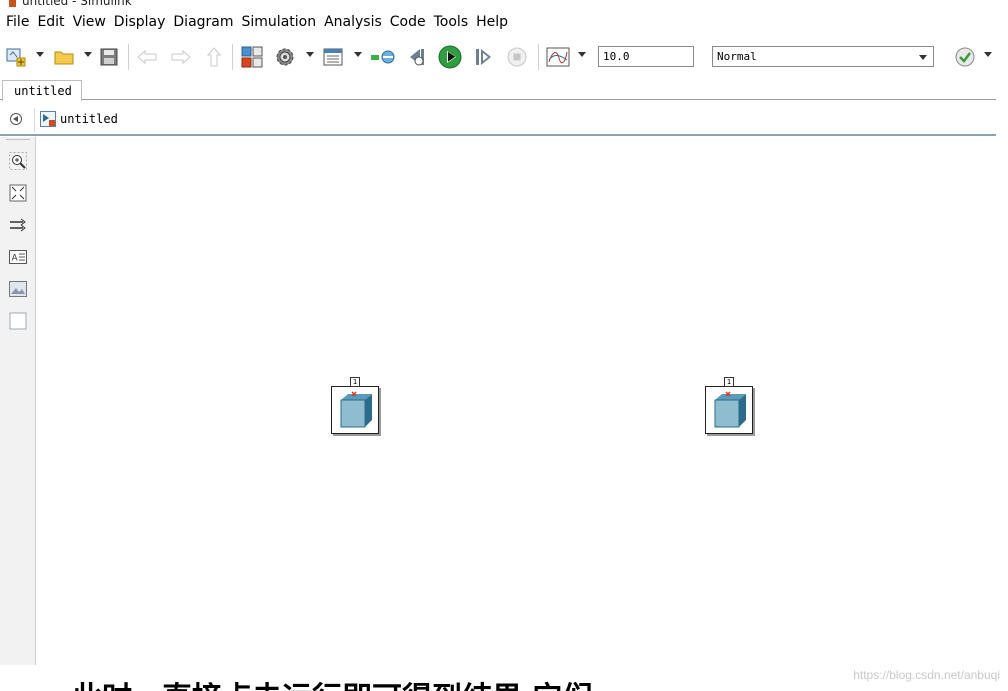  What do you see at coordinates (498, 89) in the screenshot?
I see `model-tab-strip: untitled` at bounding box center [498, 89].